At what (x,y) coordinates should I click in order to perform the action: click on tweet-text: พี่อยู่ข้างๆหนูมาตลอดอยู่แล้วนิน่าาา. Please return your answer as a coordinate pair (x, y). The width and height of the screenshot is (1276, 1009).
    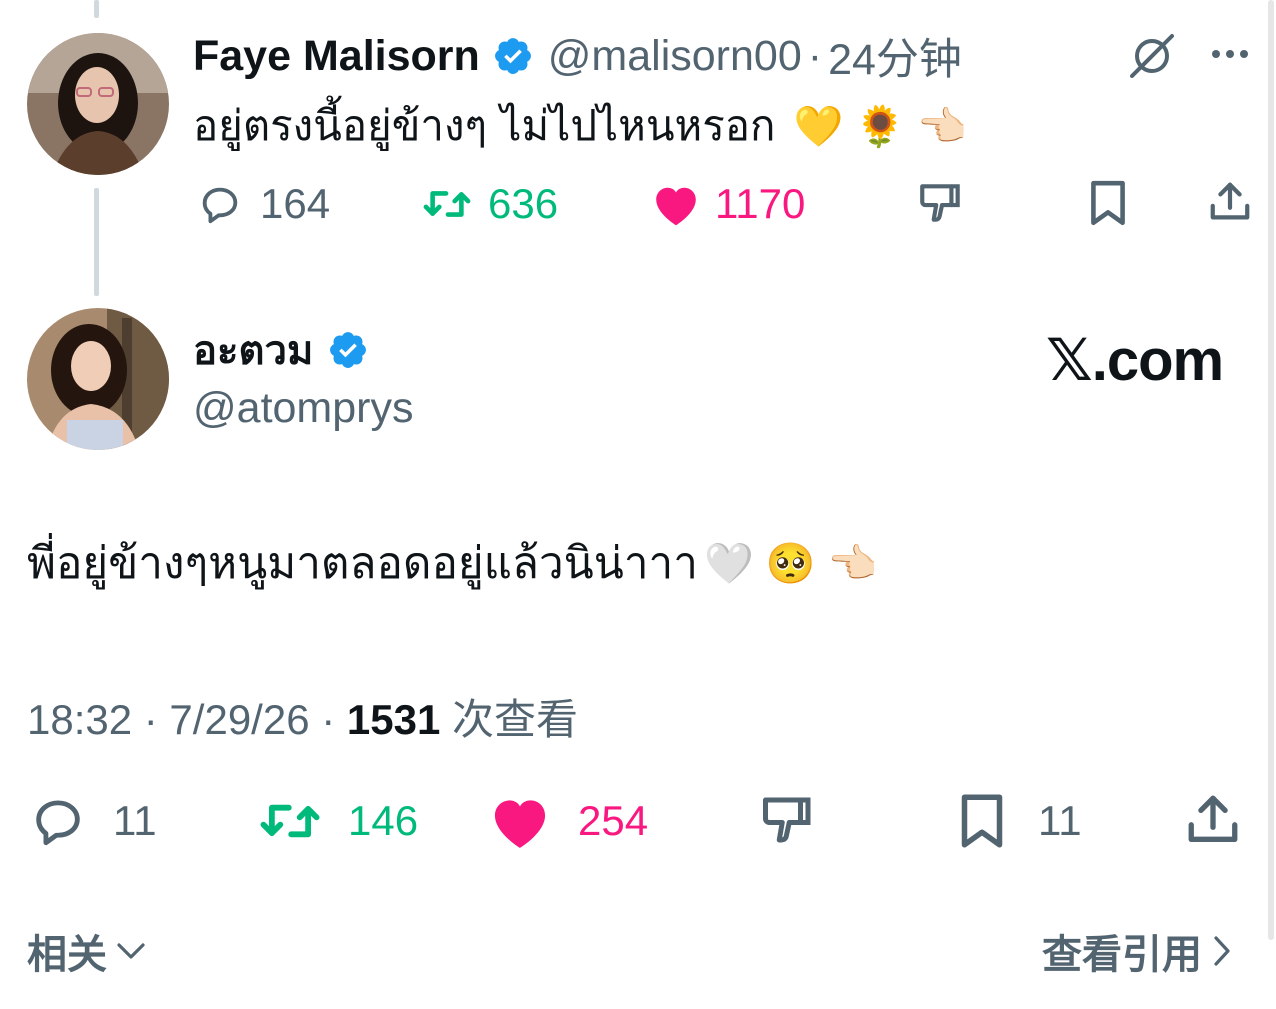
    Looking at the image, I should click on (362, 563).